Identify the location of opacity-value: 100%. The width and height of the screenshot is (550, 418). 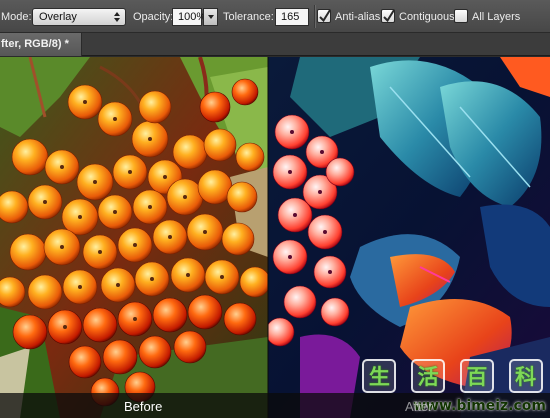
(192, 17).